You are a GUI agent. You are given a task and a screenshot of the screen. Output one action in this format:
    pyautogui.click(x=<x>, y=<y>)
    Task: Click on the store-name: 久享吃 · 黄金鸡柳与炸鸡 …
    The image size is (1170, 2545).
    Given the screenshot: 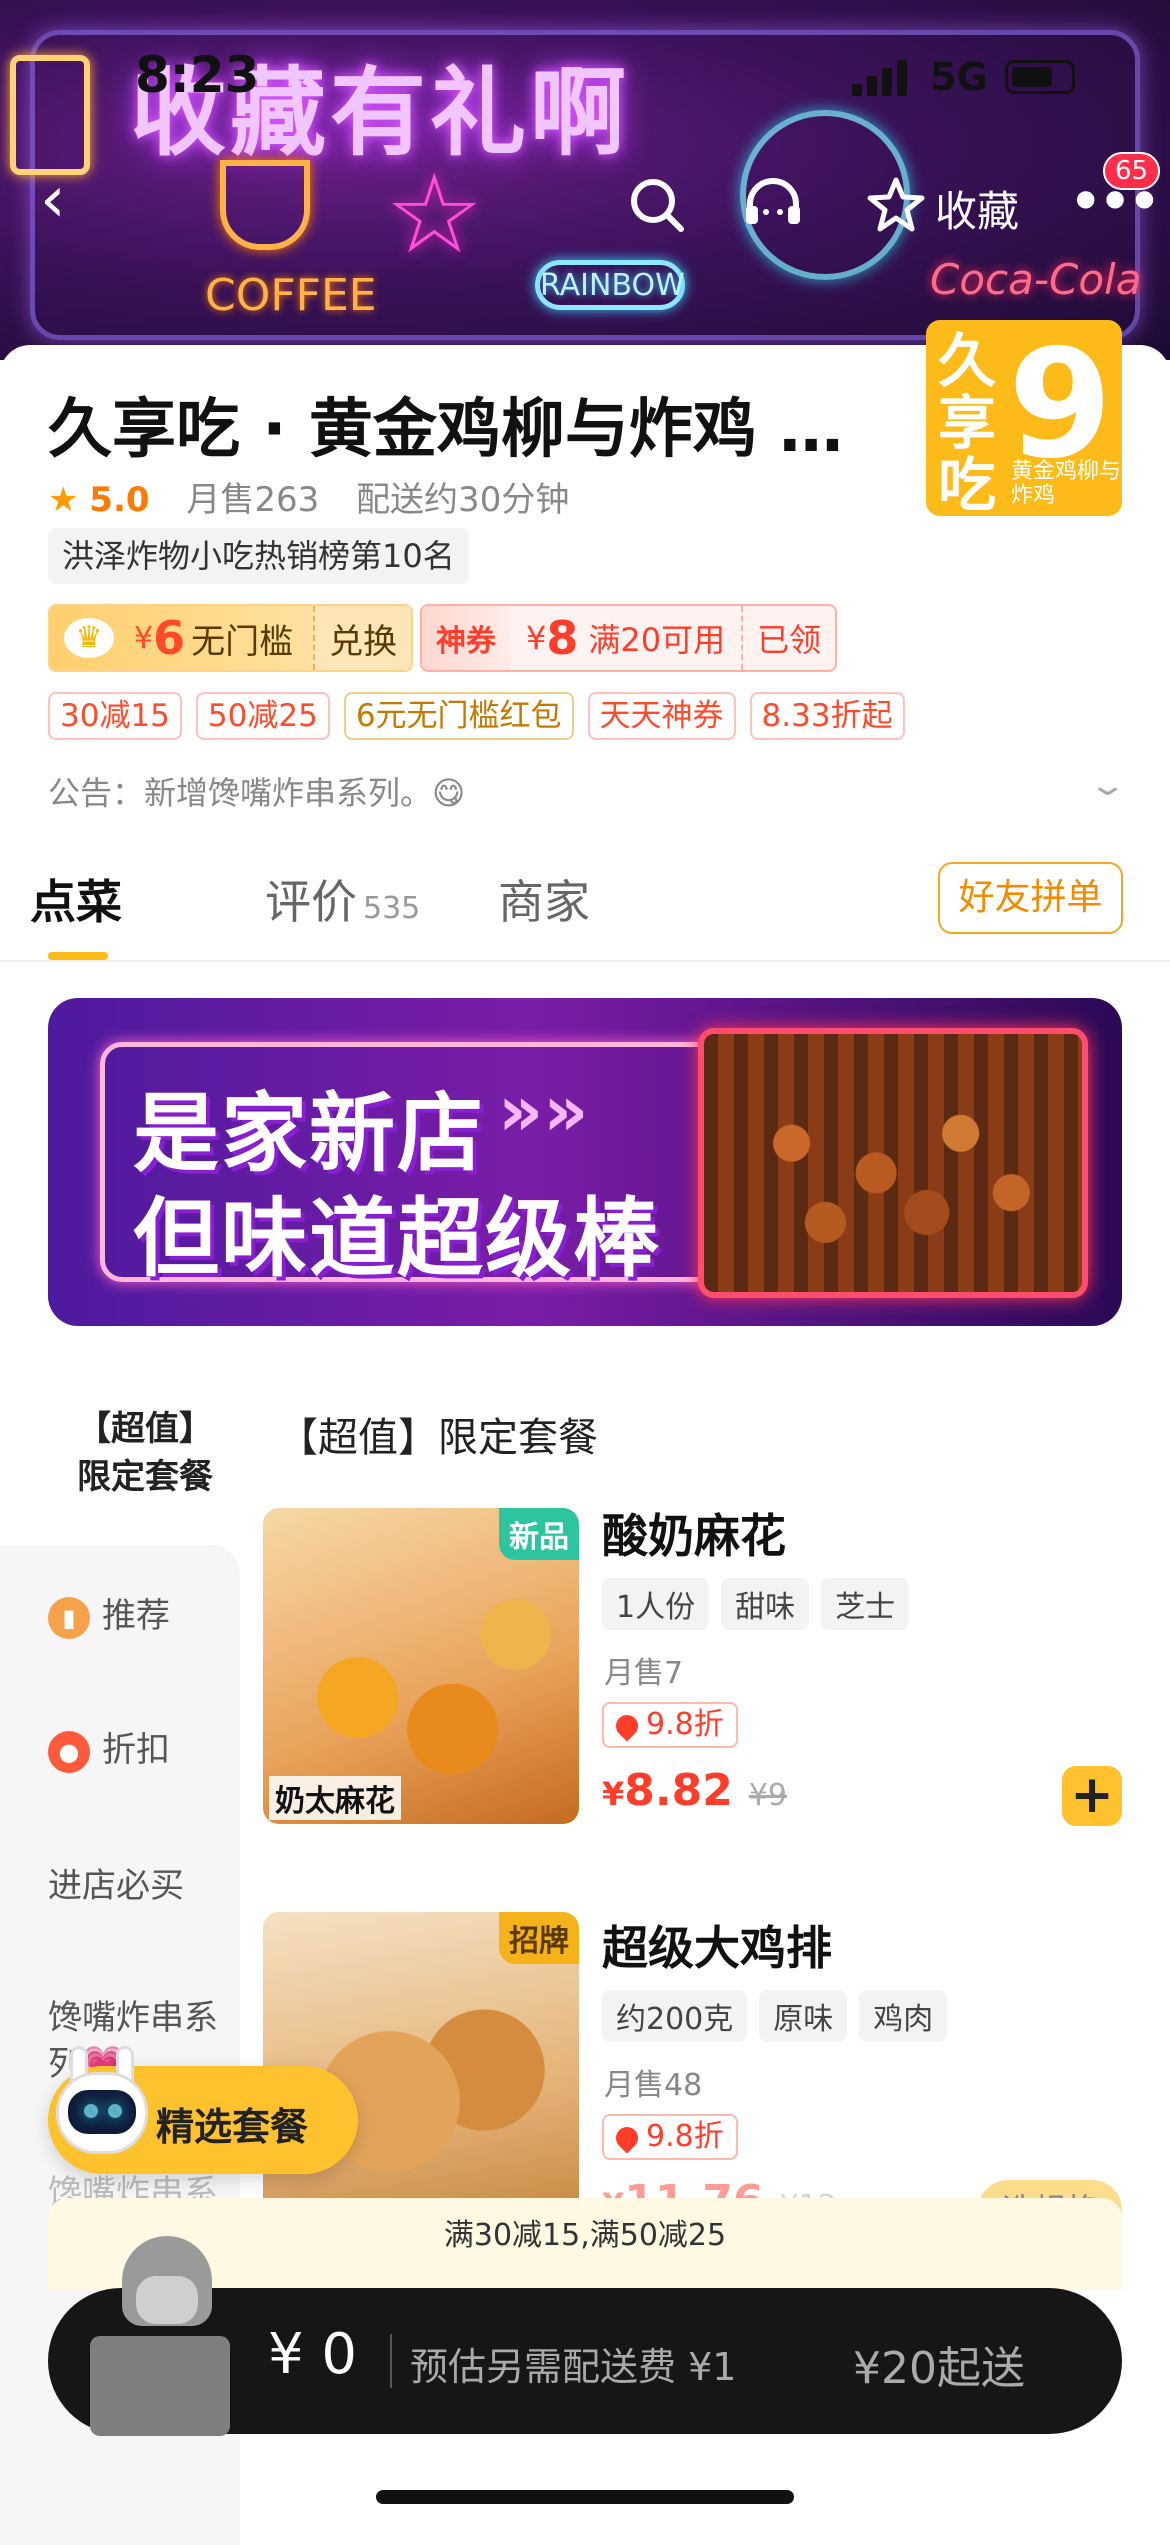 What is the action you would take?
    pyautogui.click(x=446, y=430)
    